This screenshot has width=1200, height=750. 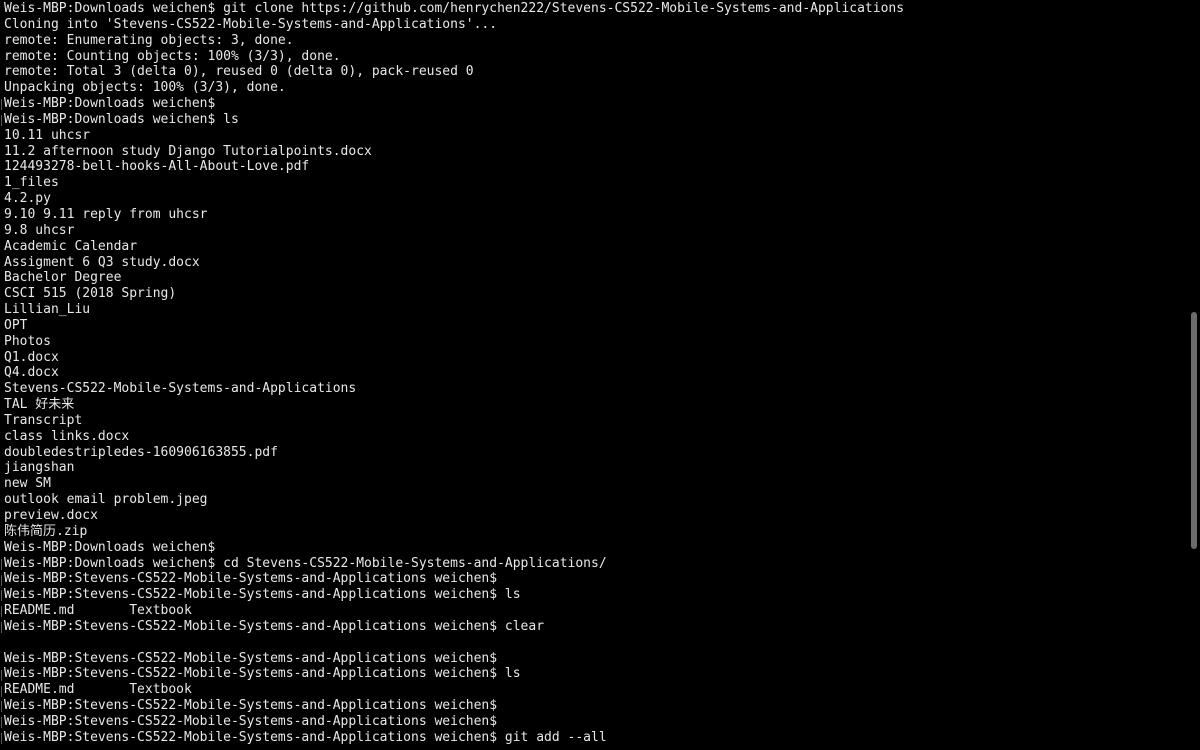 What do you see at coordinates (51, 515) in the screenshot?
I see `terminal-line: preview.docx` at bounding box center [51, 515].